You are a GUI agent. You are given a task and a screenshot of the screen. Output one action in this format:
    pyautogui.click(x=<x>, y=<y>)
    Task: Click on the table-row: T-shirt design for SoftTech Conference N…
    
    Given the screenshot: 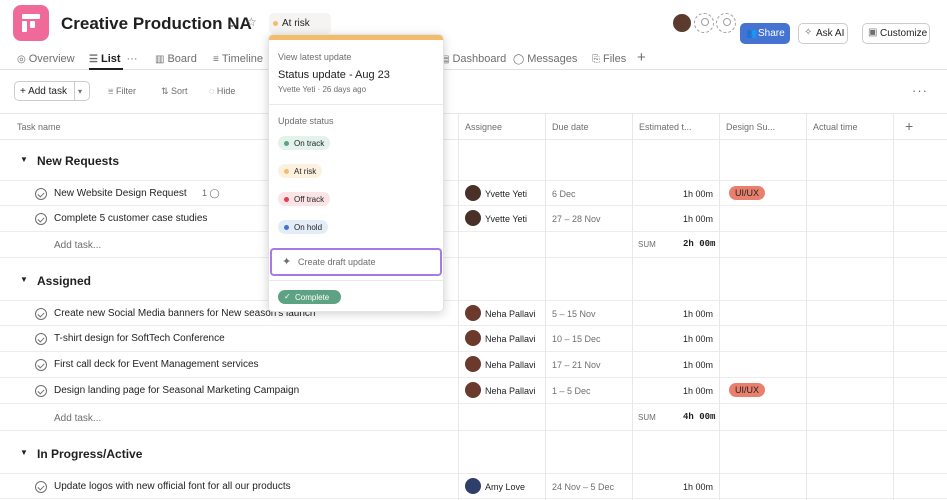 What is the action you would take?
    pyautogui.click(x=473, y=339)
    